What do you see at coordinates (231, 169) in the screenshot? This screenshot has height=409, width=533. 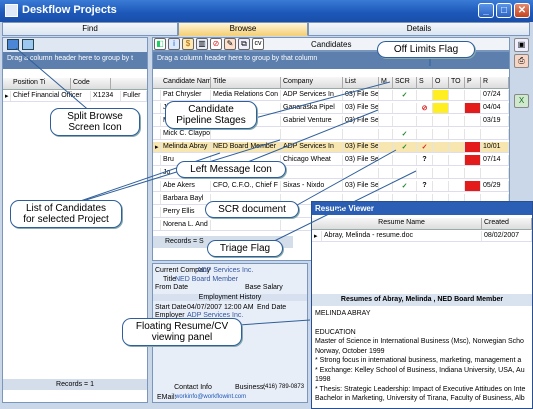 I see `callout-left-message: Left Message Icon` at bounding box center [231, 169].